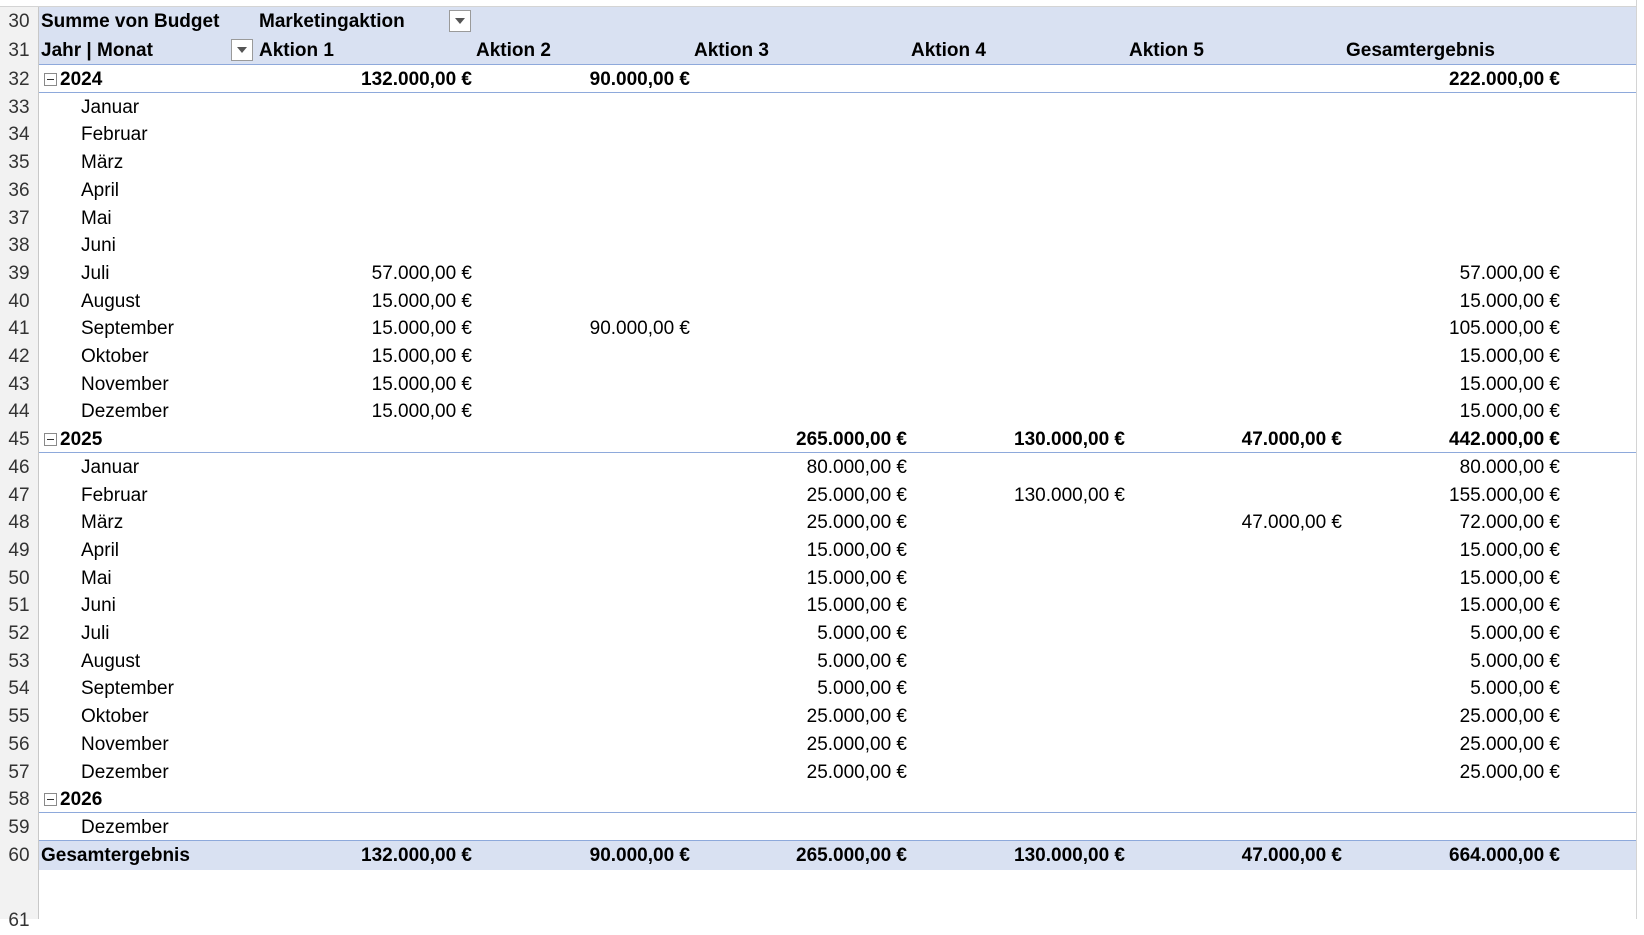  Describe the element at coordinates (1455, 744) in the screenshot. I see `value-cell-total: 25.000,00 €` at that location.